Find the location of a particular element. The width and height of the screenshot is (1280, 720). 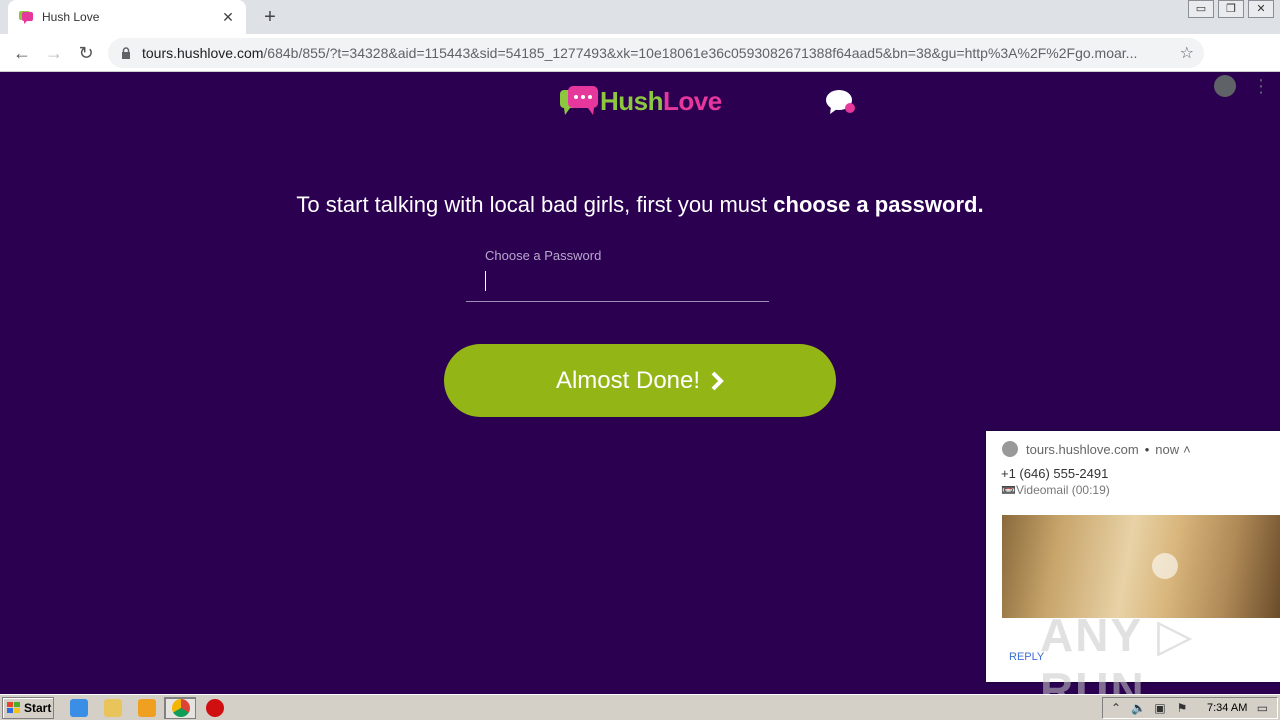

logo-text: HushLove is located at coordinates (661, 101).